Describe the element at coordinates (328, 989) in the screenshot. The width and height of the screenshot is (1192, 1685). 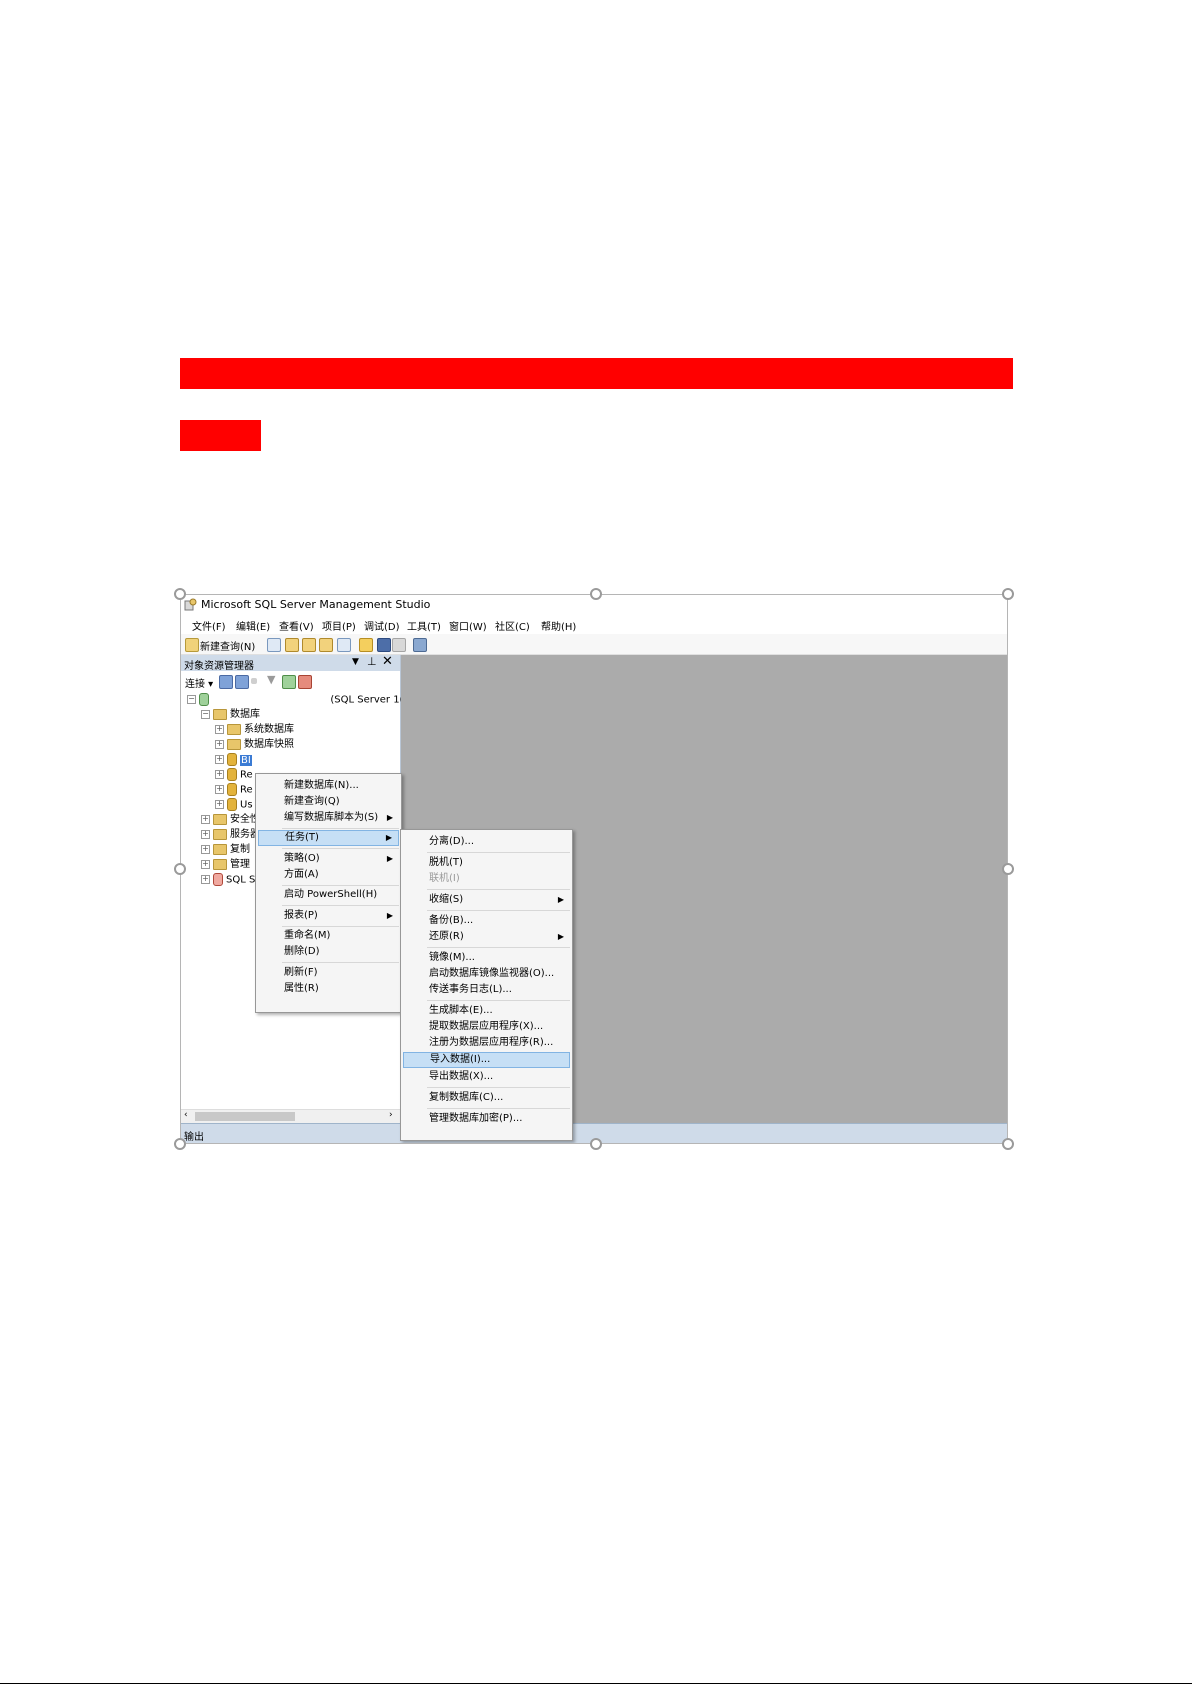
I see `menu-properties: 属性(R)` at that location.